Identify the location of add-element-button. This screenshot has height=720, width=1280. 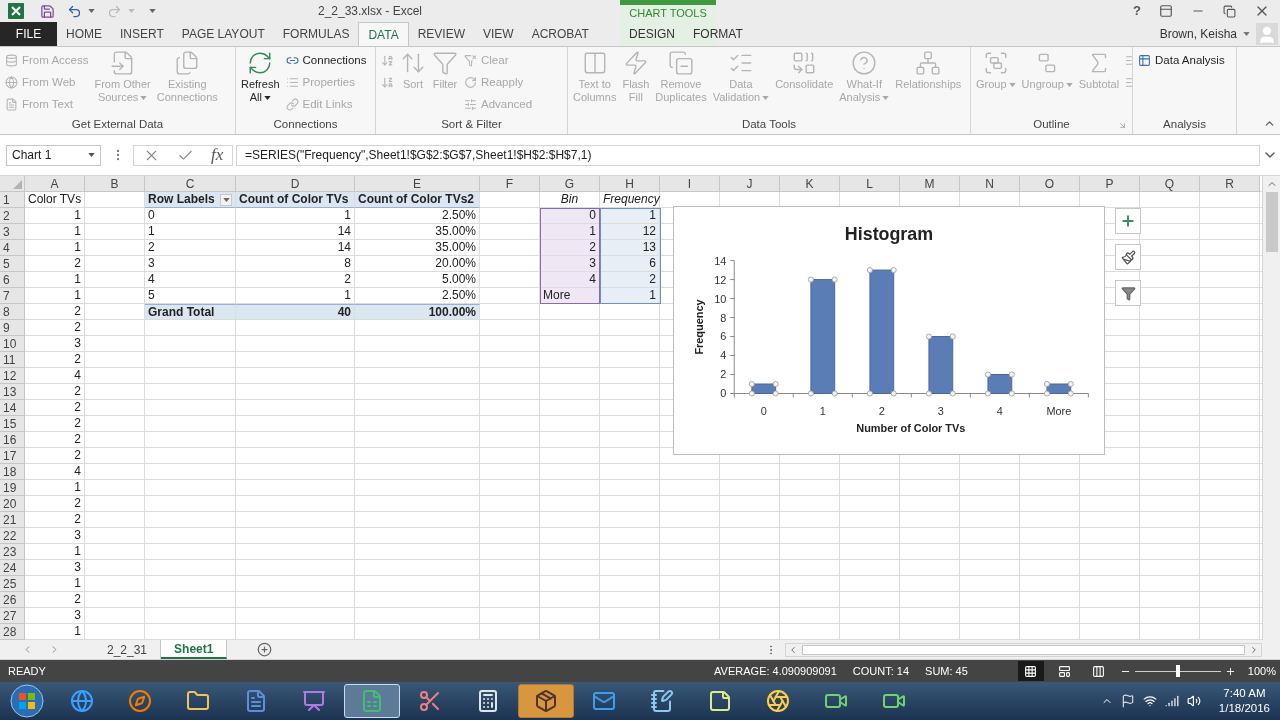
(1128, 221).